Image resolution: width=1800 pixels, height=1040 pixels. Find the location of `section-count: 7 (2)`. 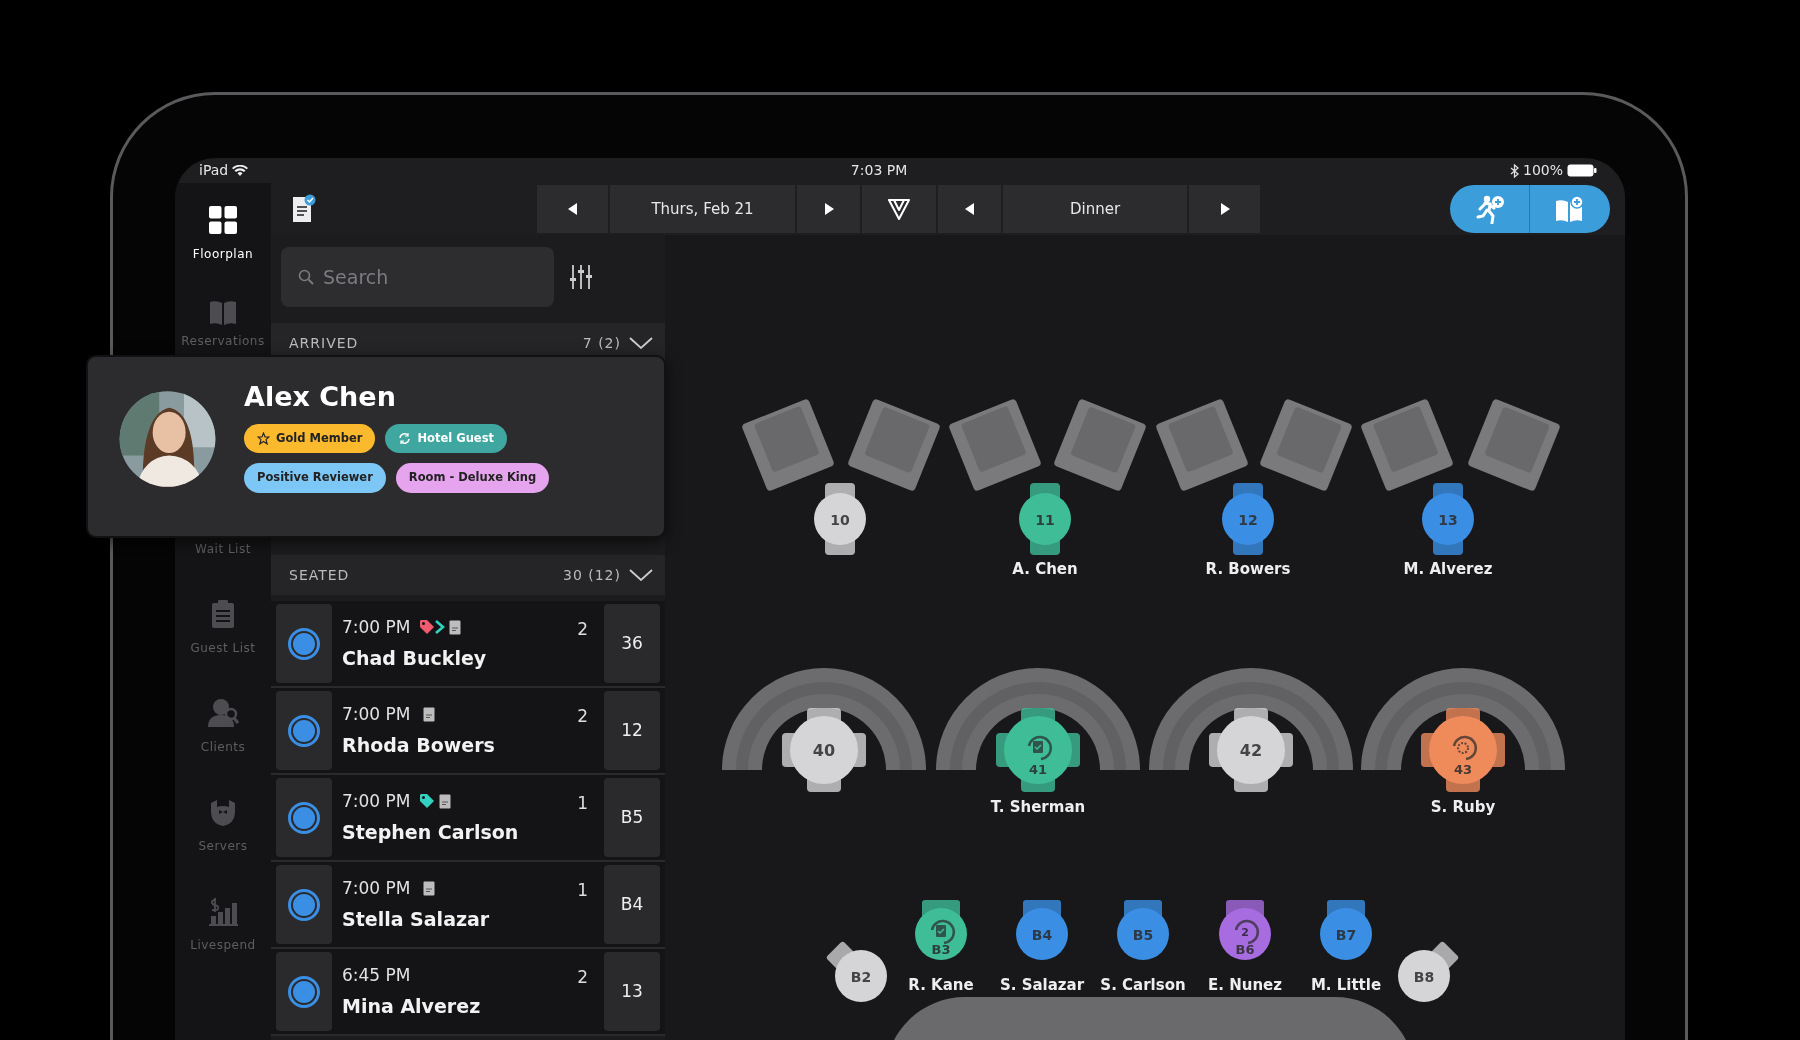

section-count: 7 (2) is located at coordinates (601, 343).